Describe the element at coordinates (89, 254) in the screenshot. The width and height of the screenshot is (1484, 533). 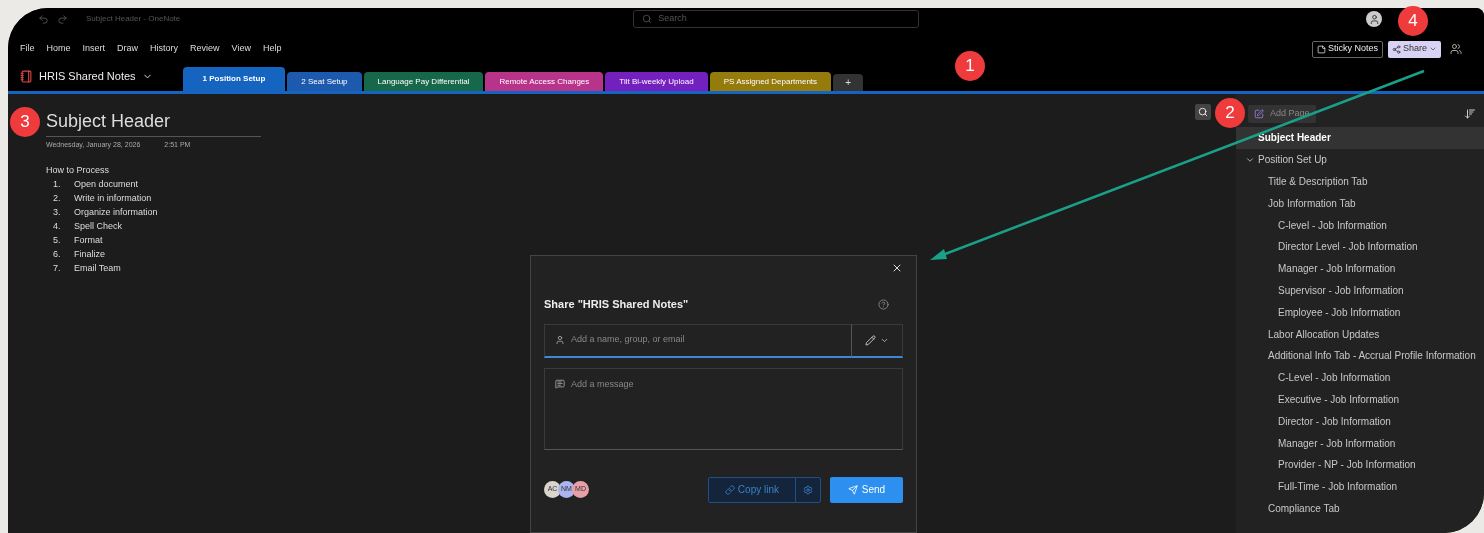
I see `step-text: Finalize` at that location.